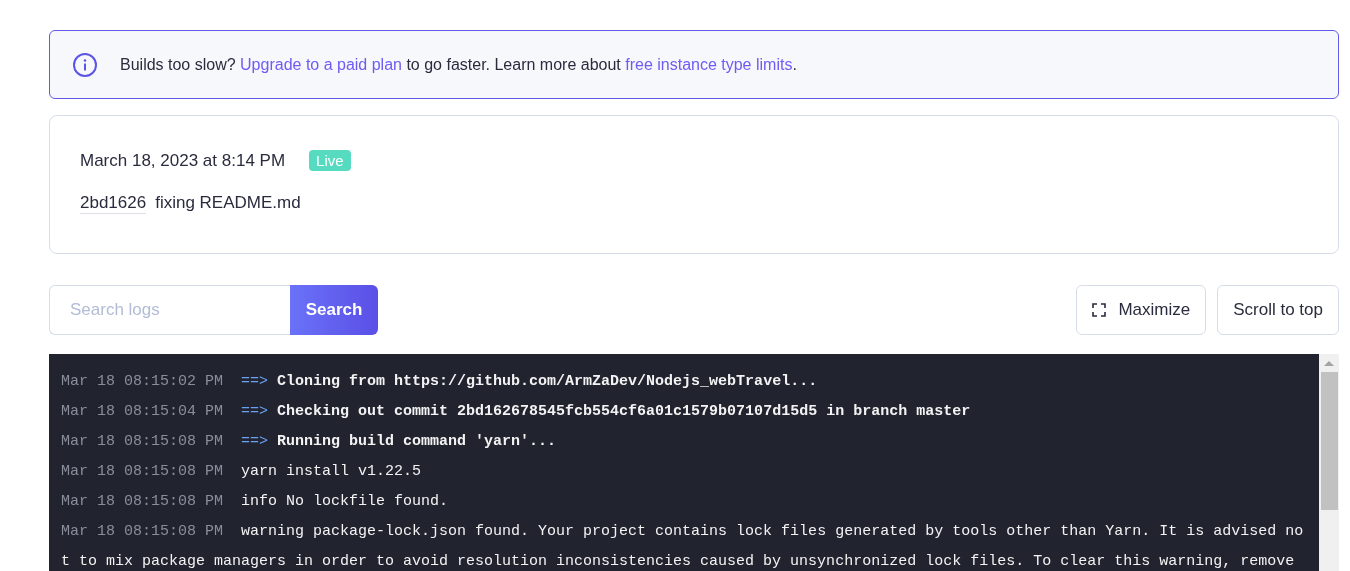 The height and width of the screenshot is (571, 1350). Describe the element at coordinates (516, 412) in the screenshot. I see `log-line: Mar 18 08:15:04 PM ==> Checking out commit 2bd162678545fcb554cf6a01c1579b07107d15d5 in branch master` at that location.